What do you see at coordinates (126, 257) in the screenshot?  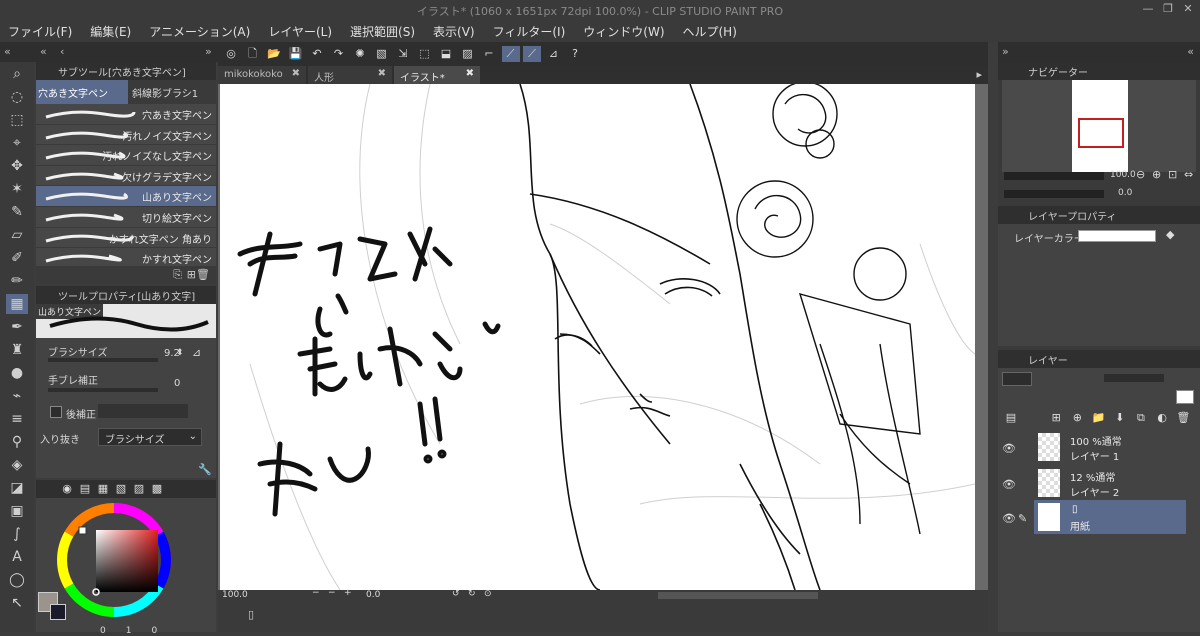 I see `brush-item: かすれ文字ペン` at bounding box center [126, 257].